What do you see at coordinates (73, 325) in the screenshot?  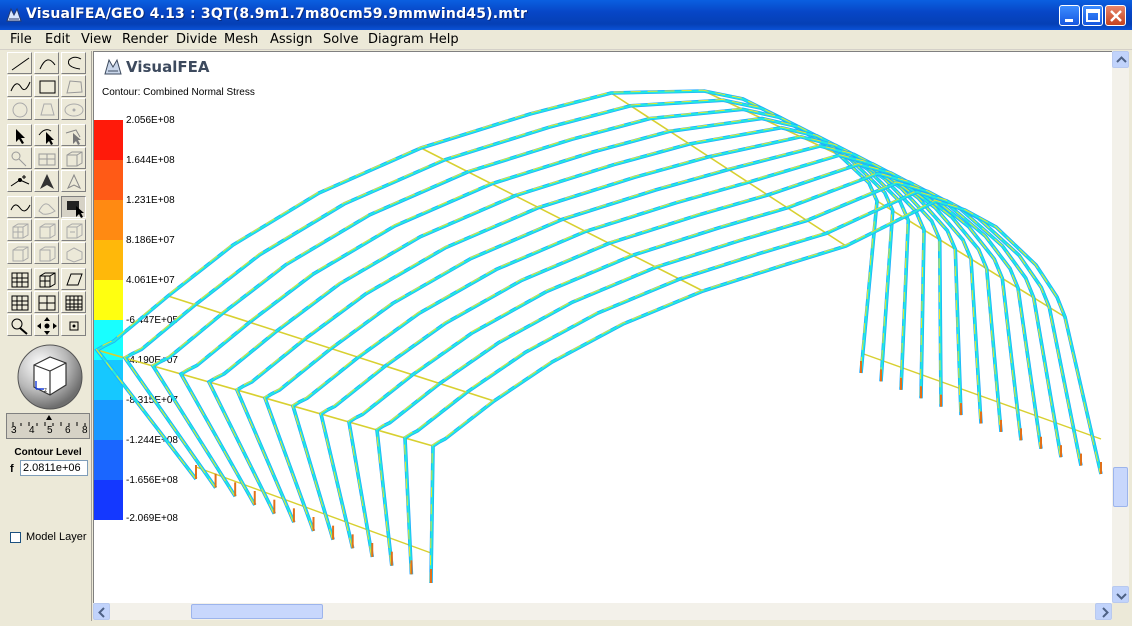 I see `fit-tool-button` at bounding box center [73, 325].